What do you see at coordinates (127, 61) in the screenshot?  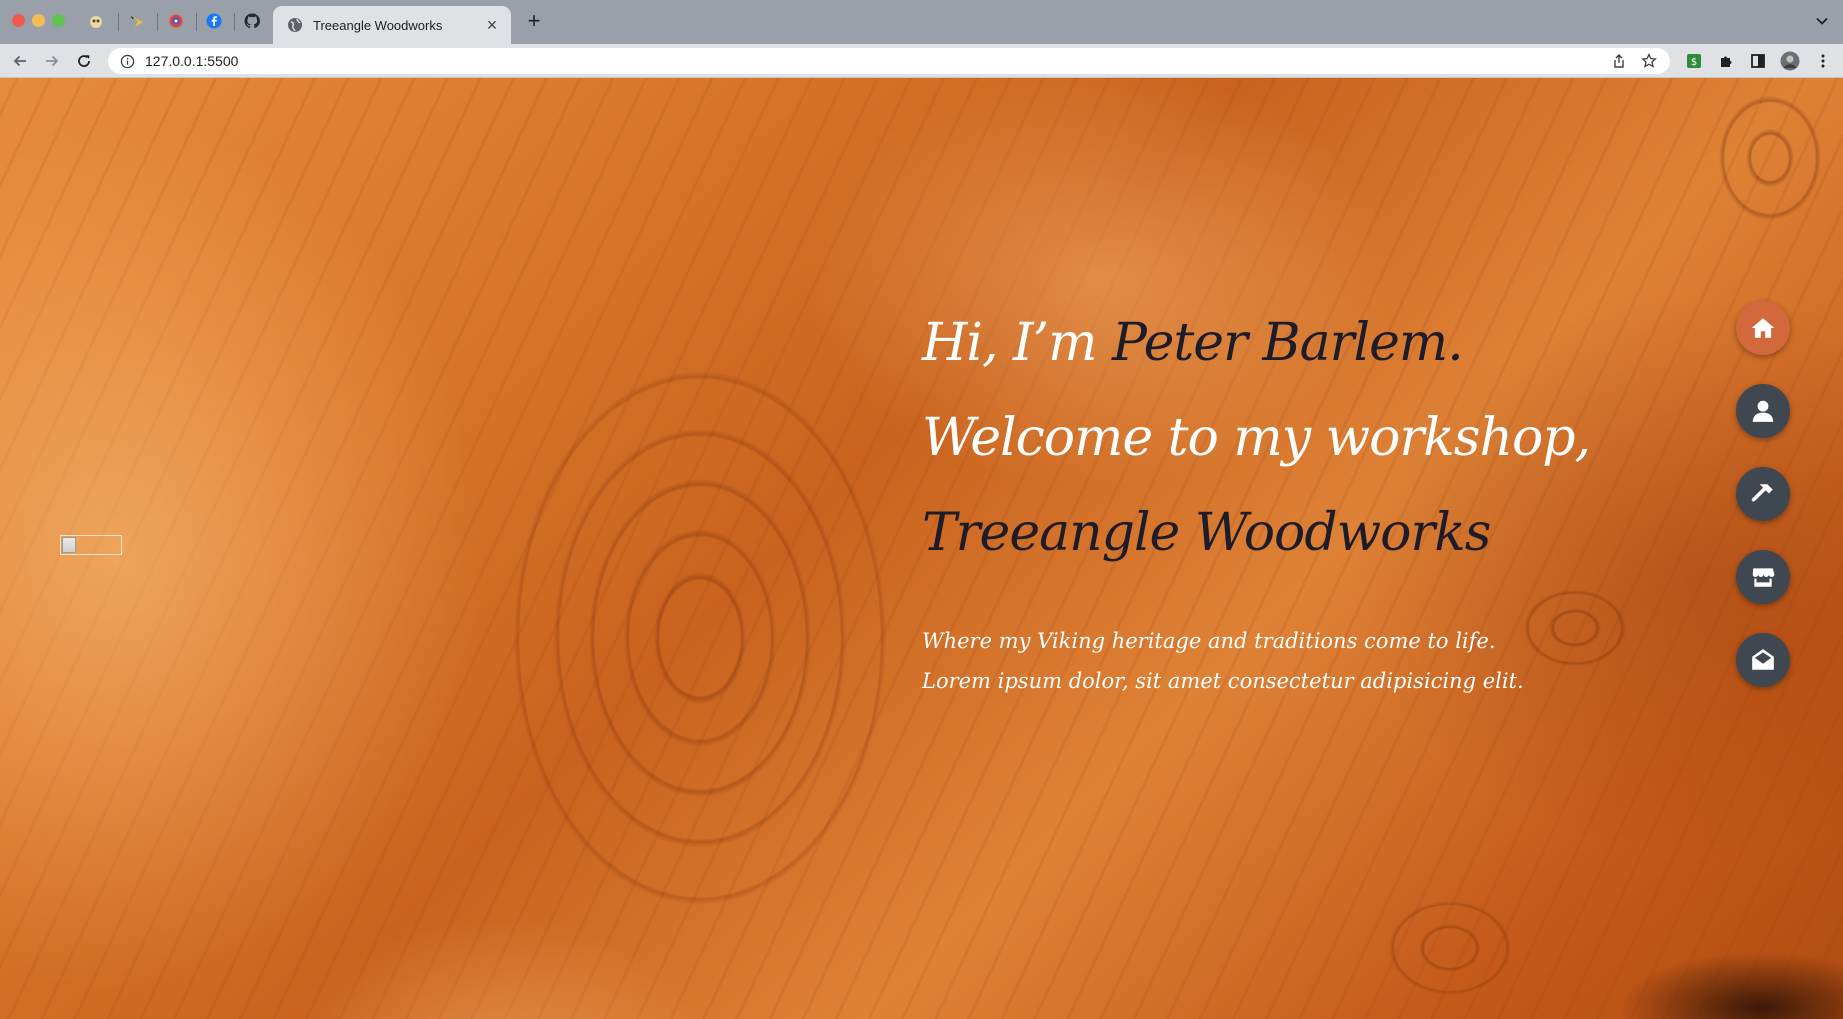 I see `site-info-icon` at bounding box center [127, 61].